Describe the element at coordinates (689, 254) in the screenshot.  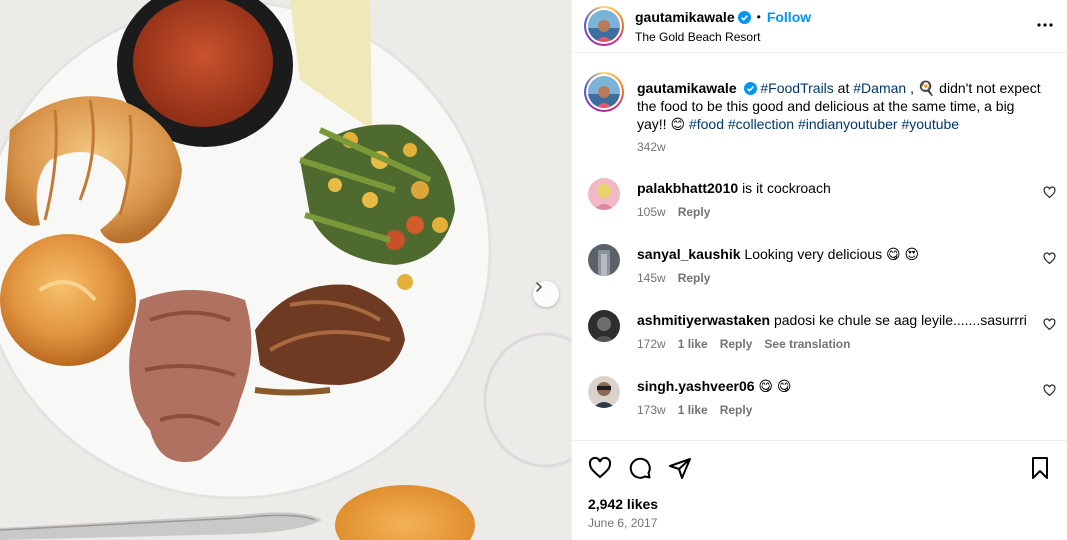
I see `commenter-username: sanyal_kaushik` at that location.